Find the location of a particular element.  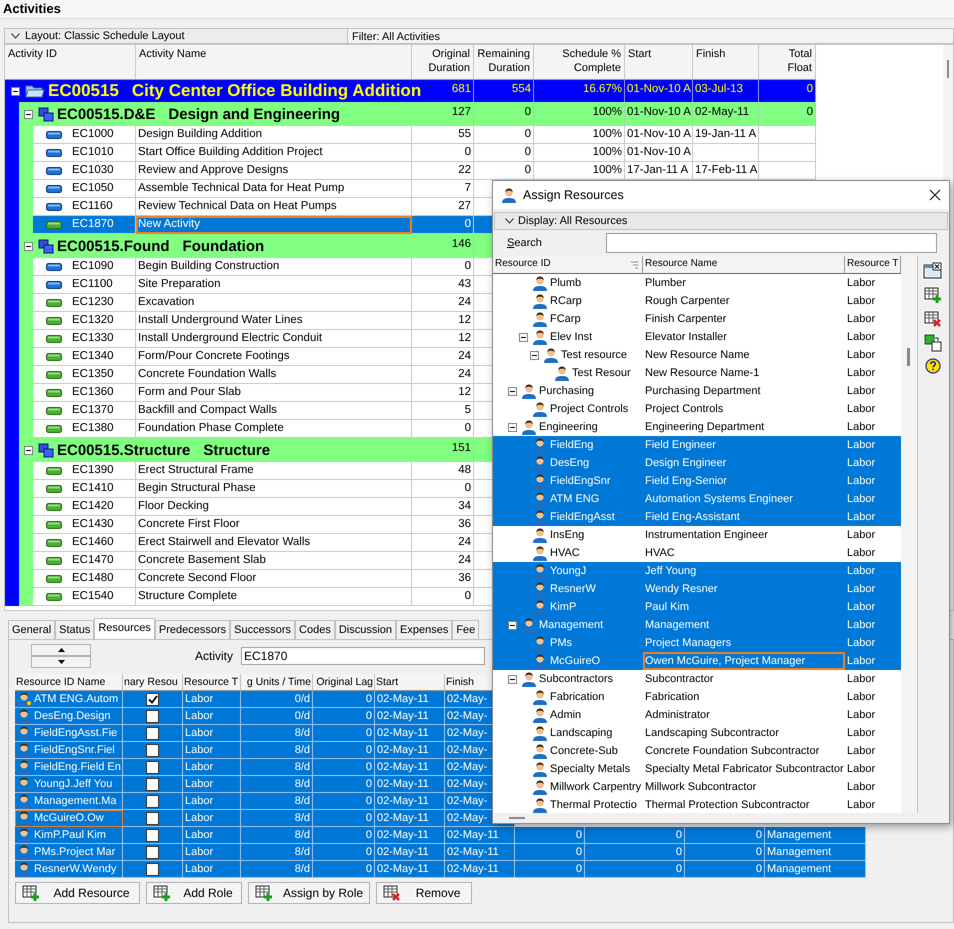

table-cell: FieldEng.Field En is located at coordinates (69, 767).